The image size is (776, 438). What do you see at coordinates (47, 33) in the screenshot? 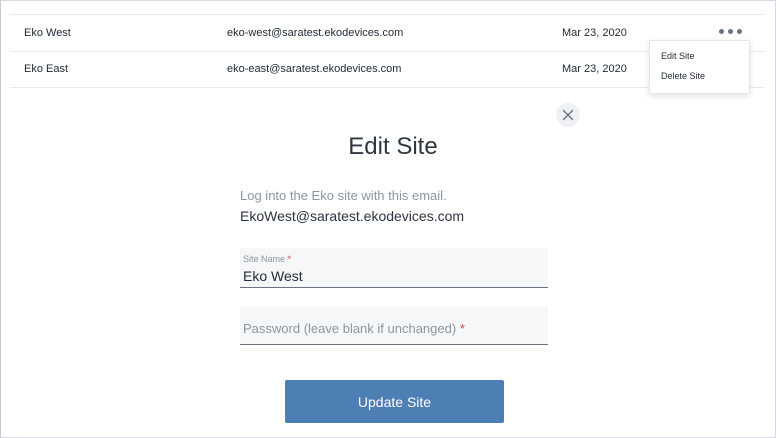
I see `site-name-cell: Eko West` at bounding box center [47, 33].